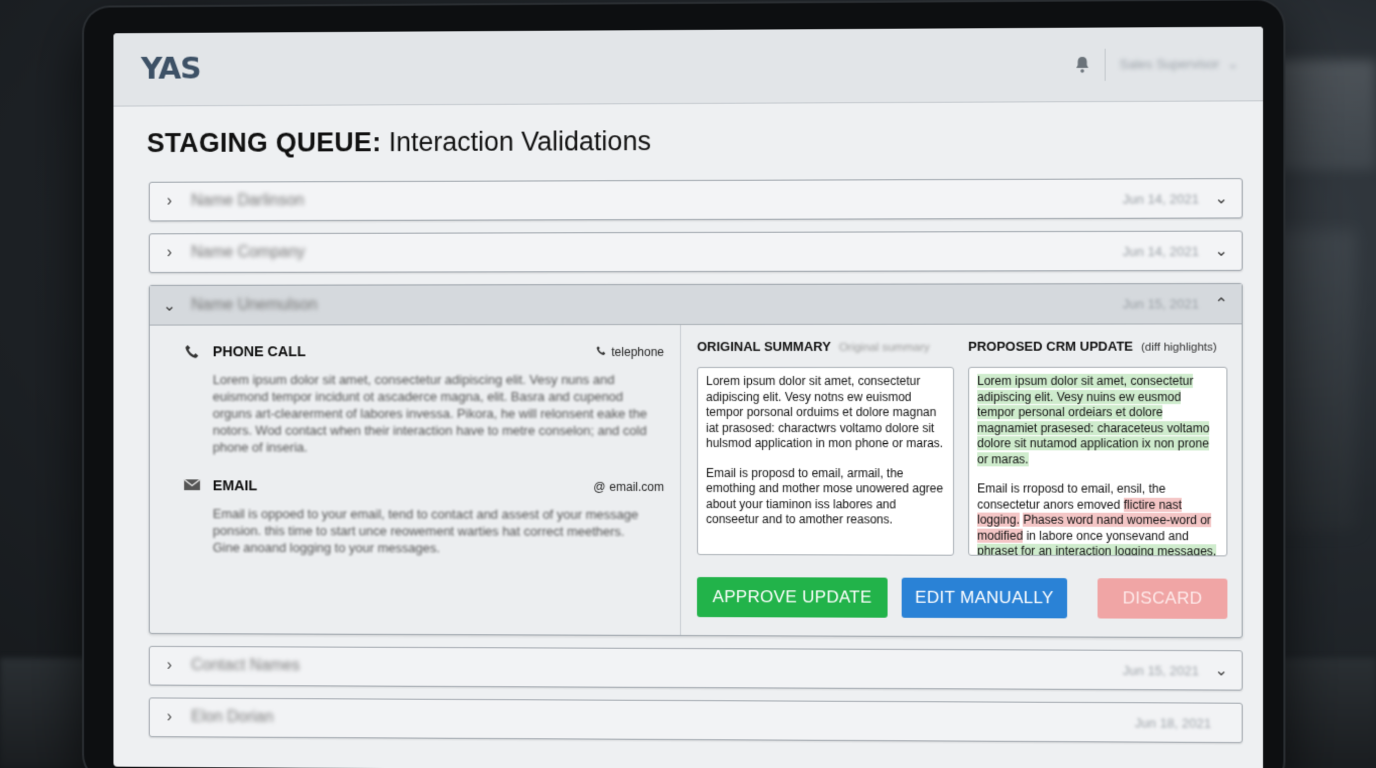  I want to click on approve-update-button: APPROVE UPDATE, so click(792, 597).